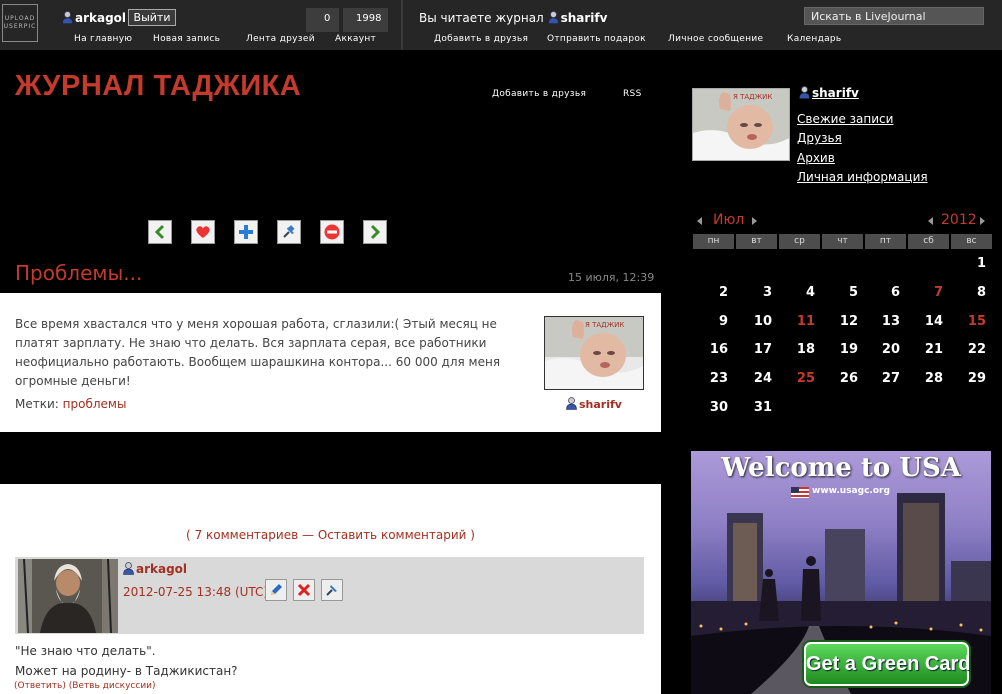  Describe the element at coordinates (959, 220) in the screenshot. I see `calendar-year: 2012` at that location.